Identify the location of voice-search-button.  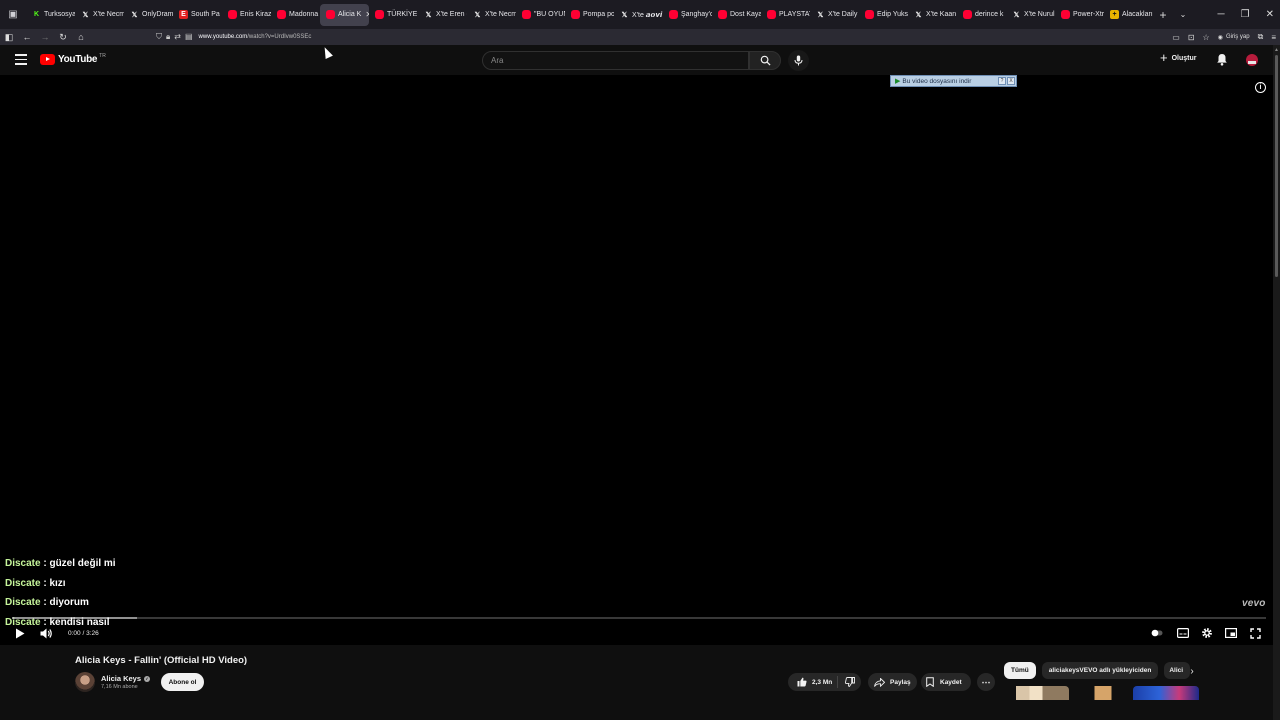
(798, 60).